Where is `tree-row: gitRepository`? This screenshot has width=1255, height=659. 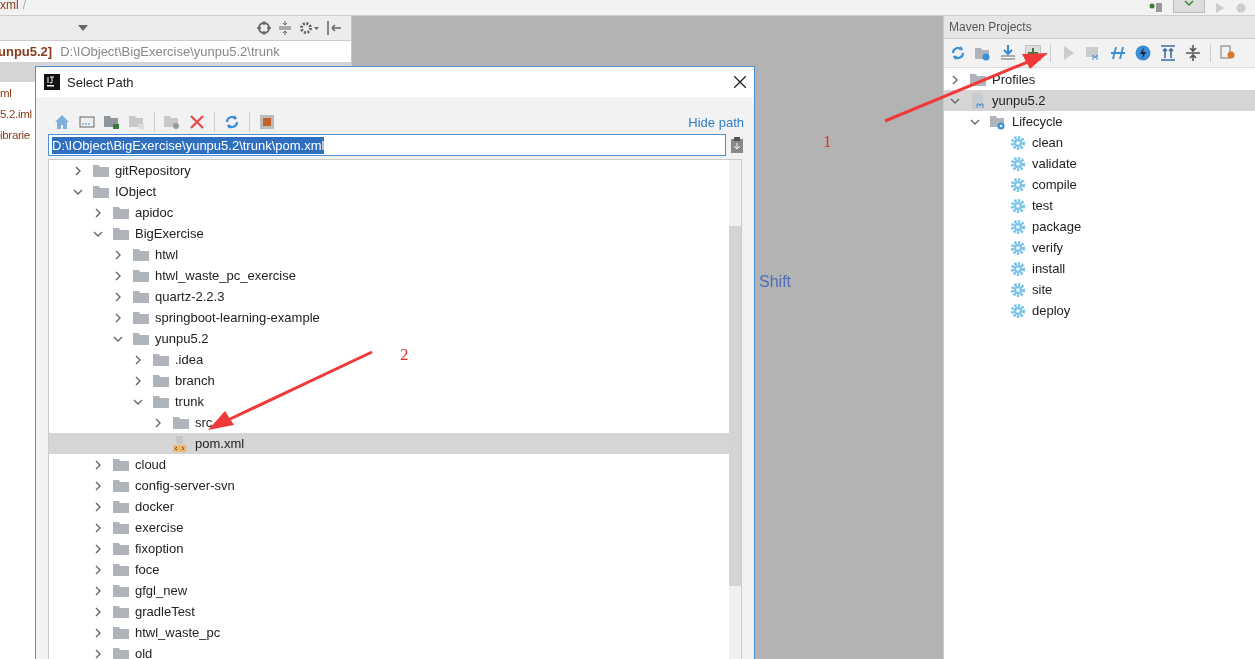 tree-row: gitRepository is located at coordinates (120, 170).